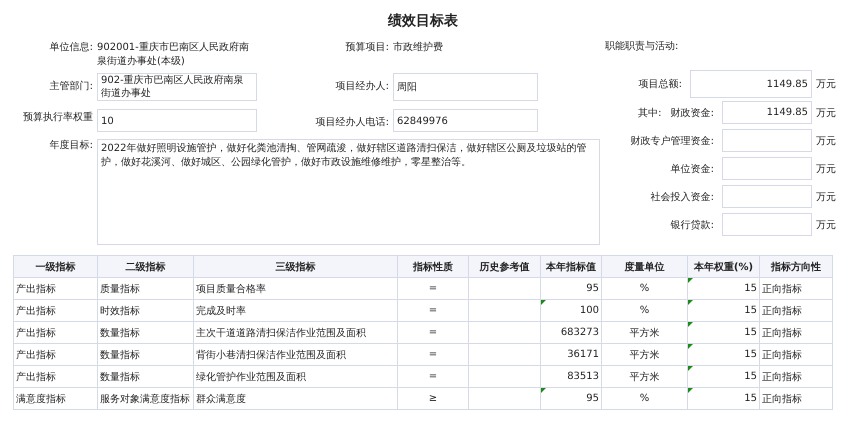  What do you see at coordinates (58, 117) in the screenshot?
I see `field-label: 预算执行率权重` at bounding box center [58, 117].